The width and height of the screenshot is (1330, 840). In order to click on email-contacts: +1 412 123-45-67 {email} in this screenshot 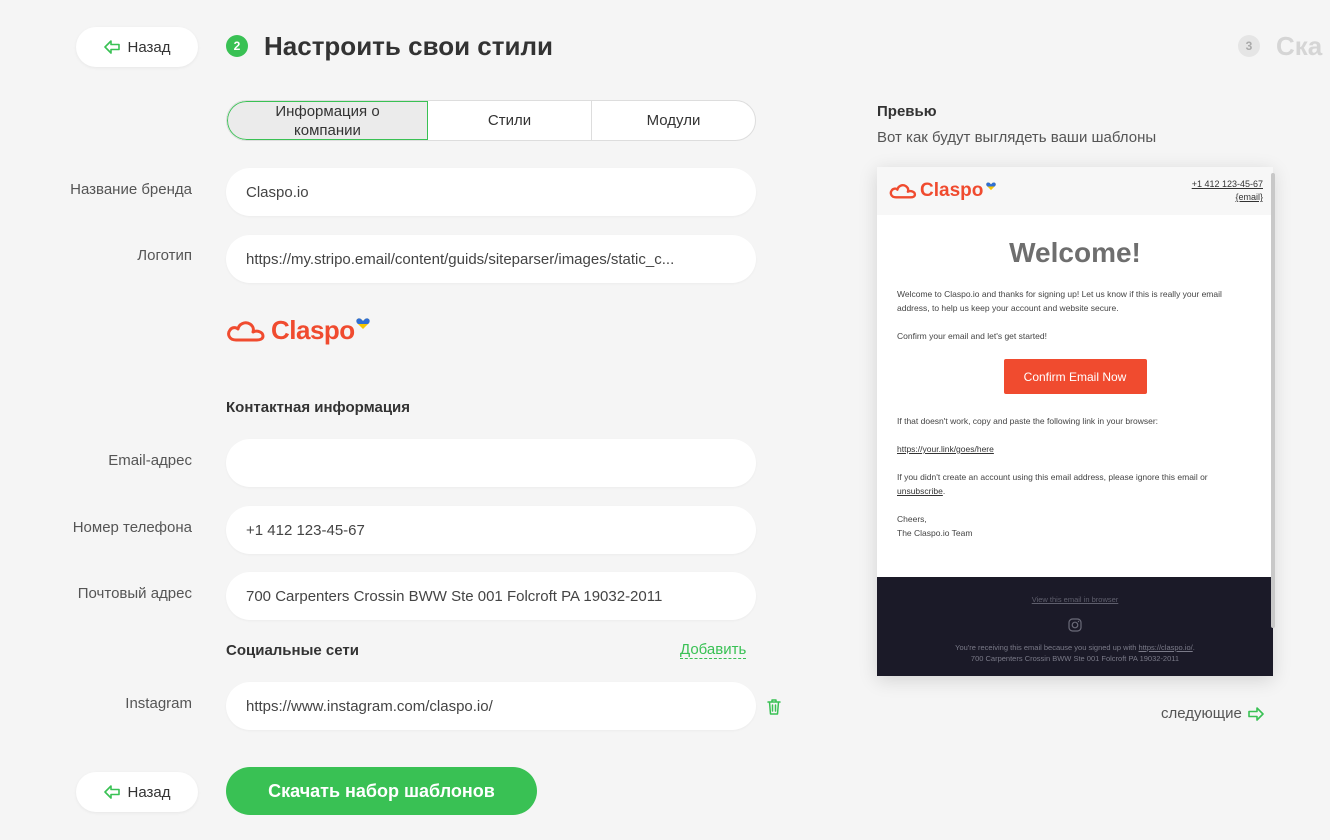, I will do `click(1227, 191)`.